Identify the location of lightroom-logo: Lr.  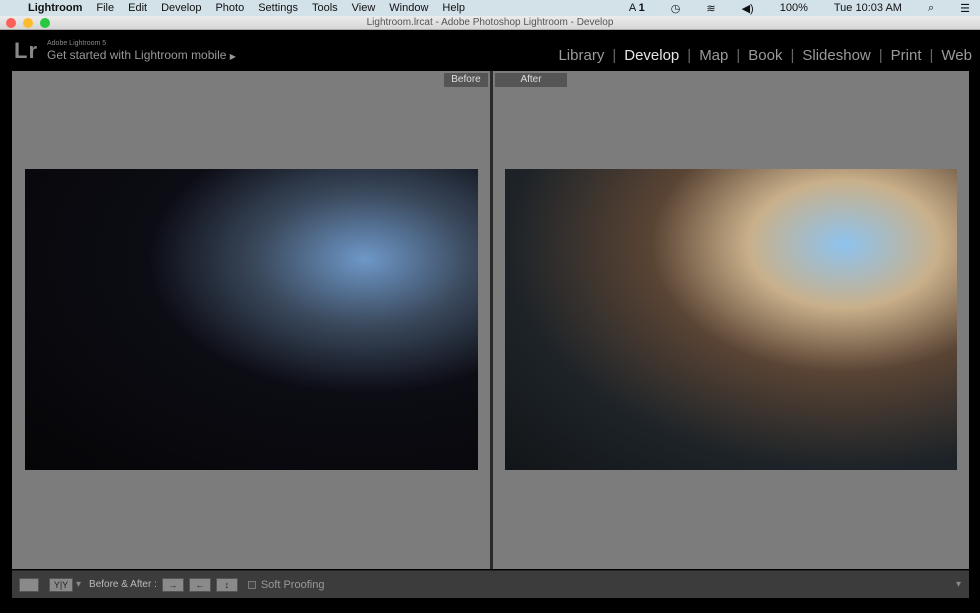
(26, 50).